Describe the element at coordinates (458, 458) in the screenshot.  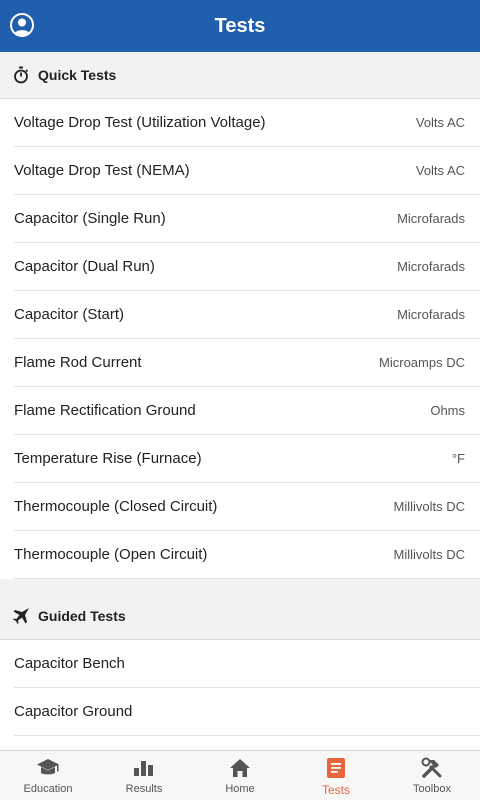
I see `test-unit: °F` at that location.